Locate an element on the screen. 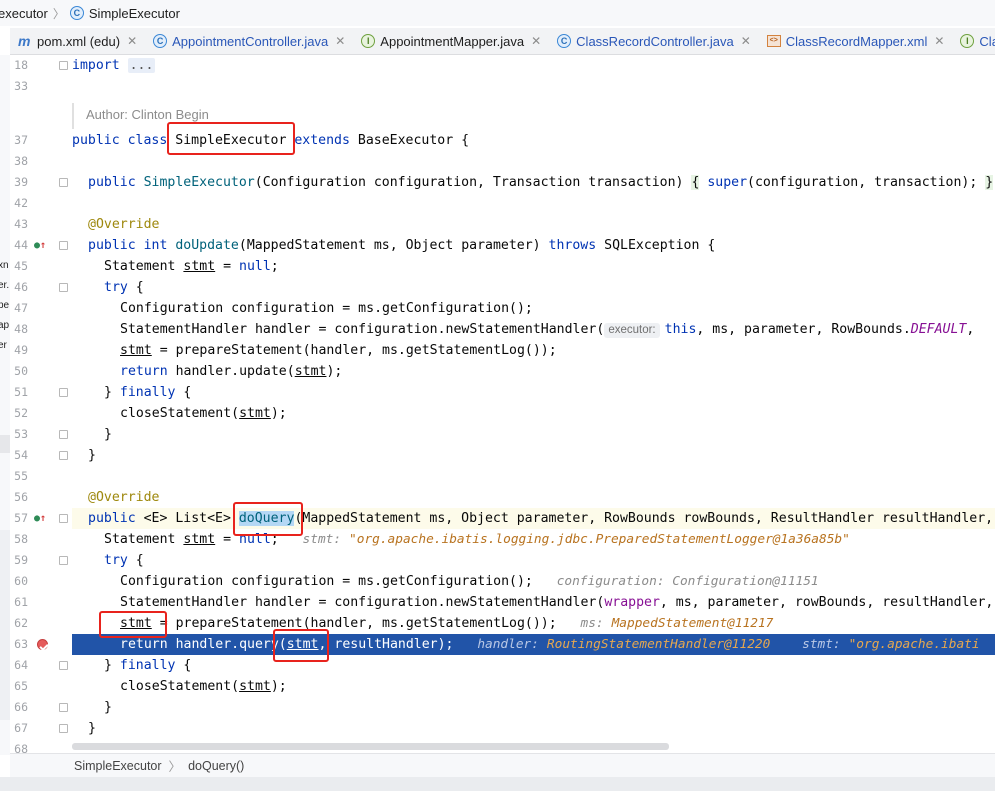  tab-class-record-controller: C ClassRecordController.java ✕ is located at coordinates (654, 41).